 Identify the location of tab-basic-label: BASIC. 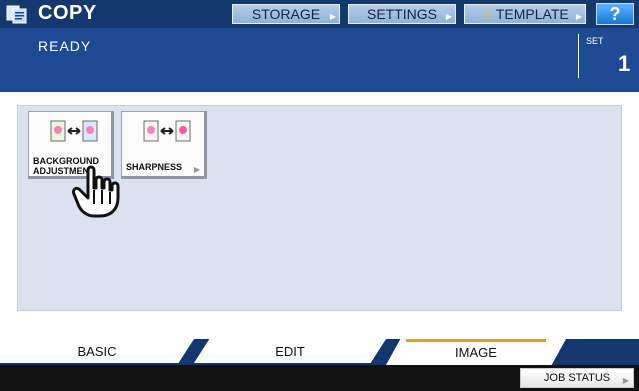
(97, 351).